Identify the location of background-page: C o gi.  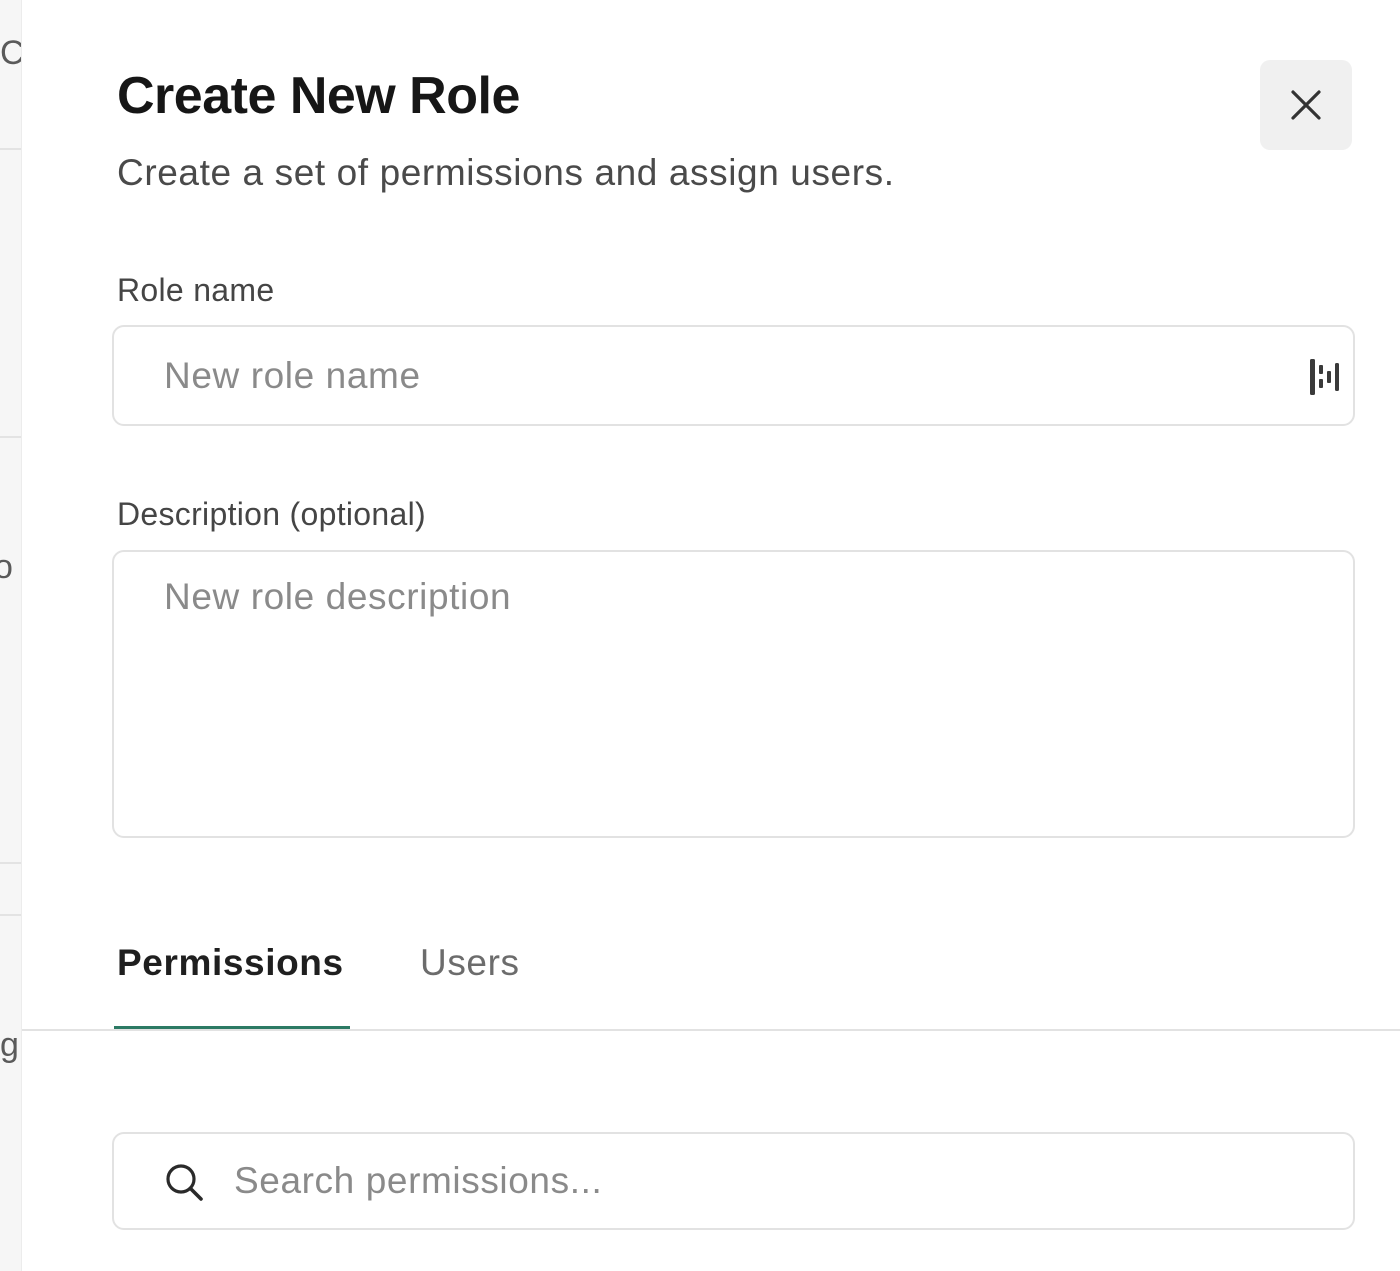
(11, 635).